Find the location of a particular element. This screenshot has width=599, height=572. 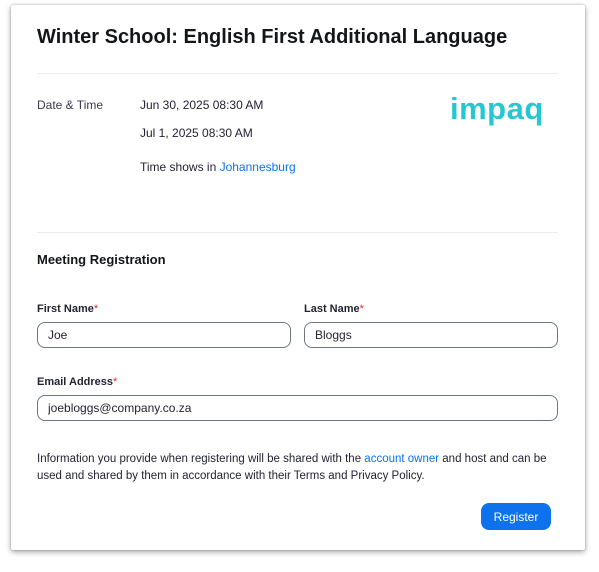

last-name-input is located at coordinates (431, 335).